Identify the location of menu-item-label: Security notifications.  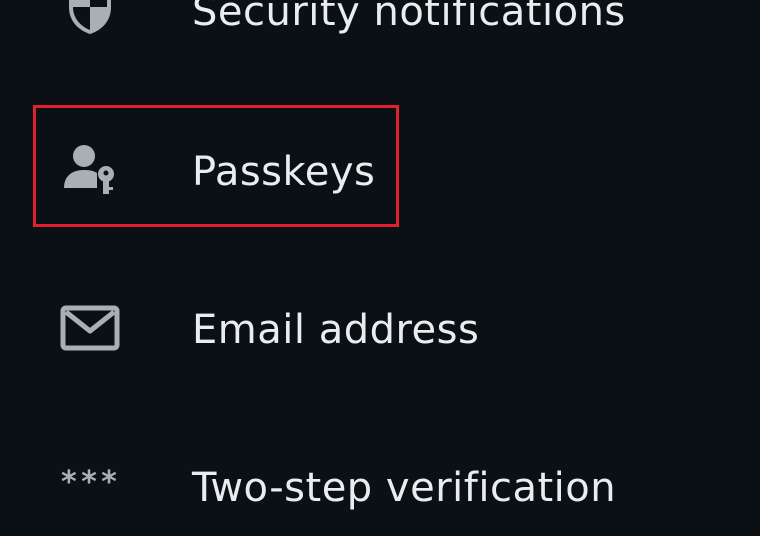
(409, 17).